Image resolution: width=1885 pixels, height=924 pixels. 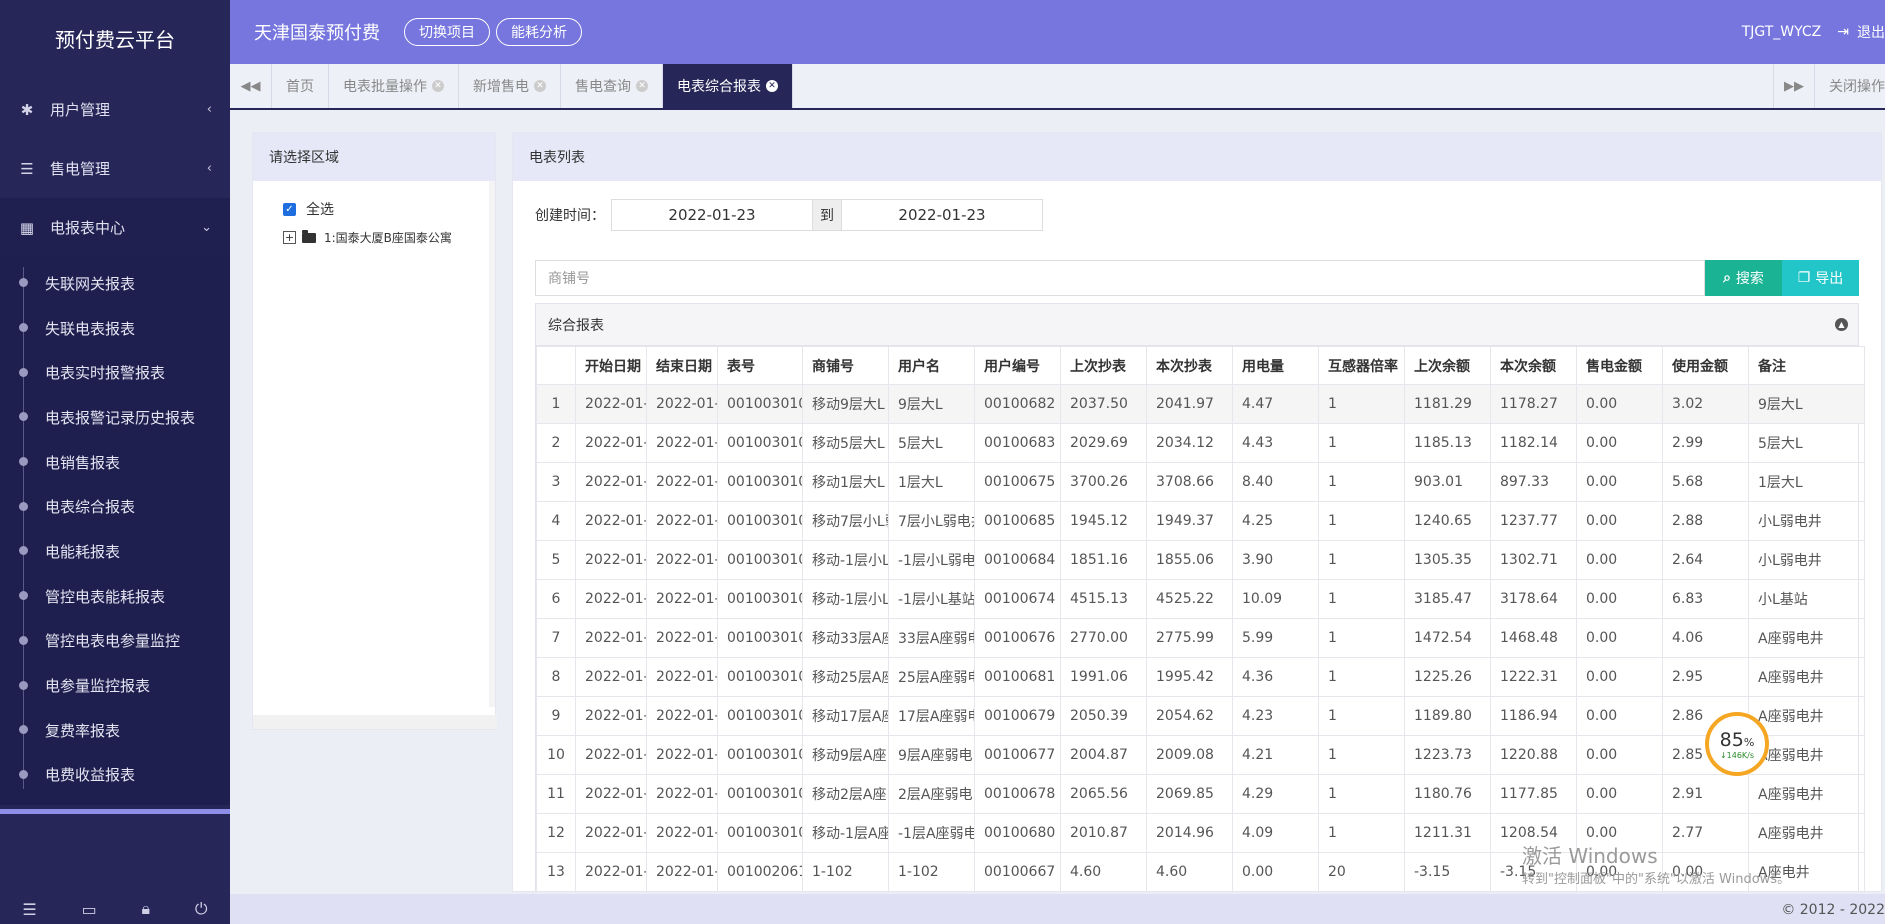 What do you see at coordinates (931, 833) in the screenshot?
I see `table-cell: -1层A座弱电` at bounding box center [931, 833].